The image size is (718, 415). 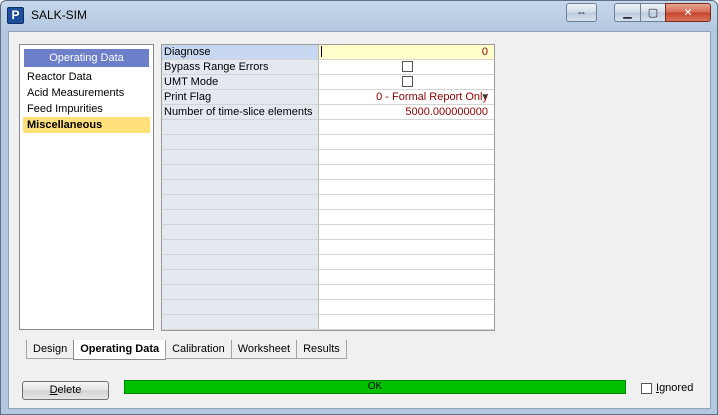 I want to click on grid-row-diagnose: Diagnose 0, so click(x=328, y=52).